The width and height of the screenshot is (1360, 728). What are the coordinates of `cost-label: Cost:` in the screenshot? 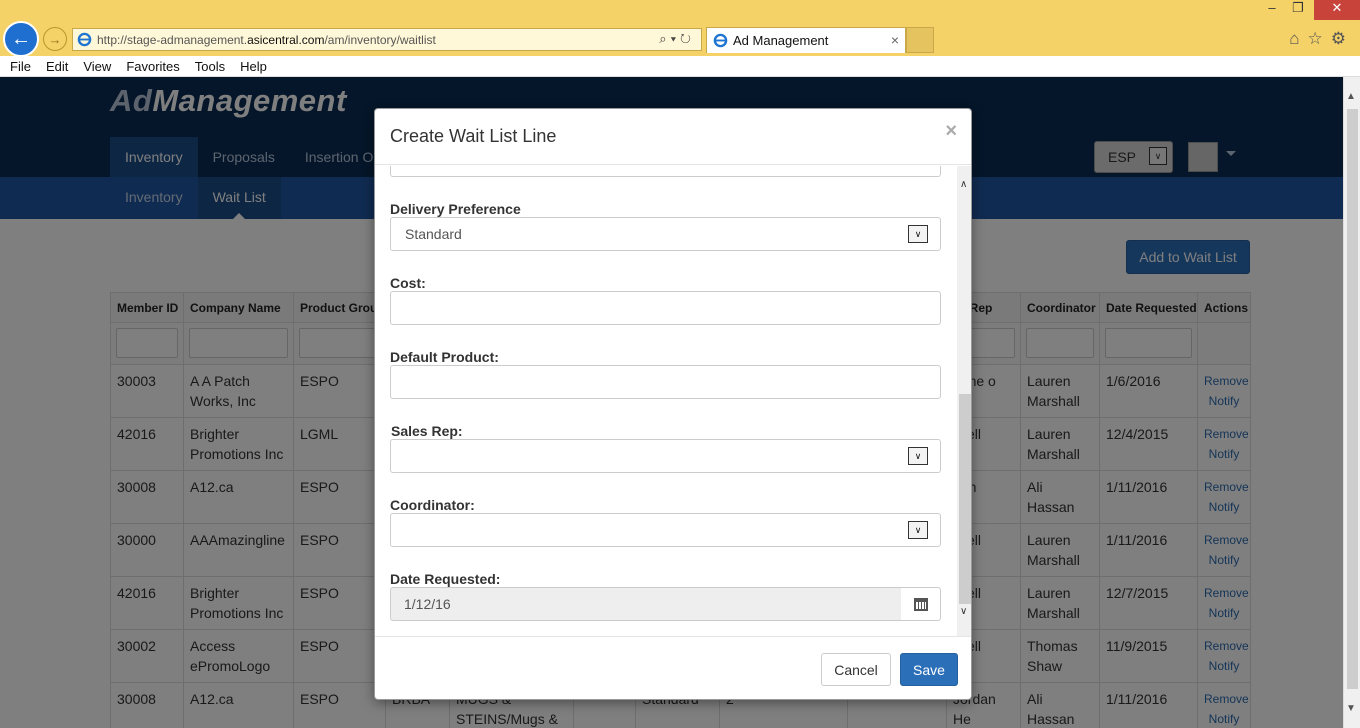 It's located at (408, 283).